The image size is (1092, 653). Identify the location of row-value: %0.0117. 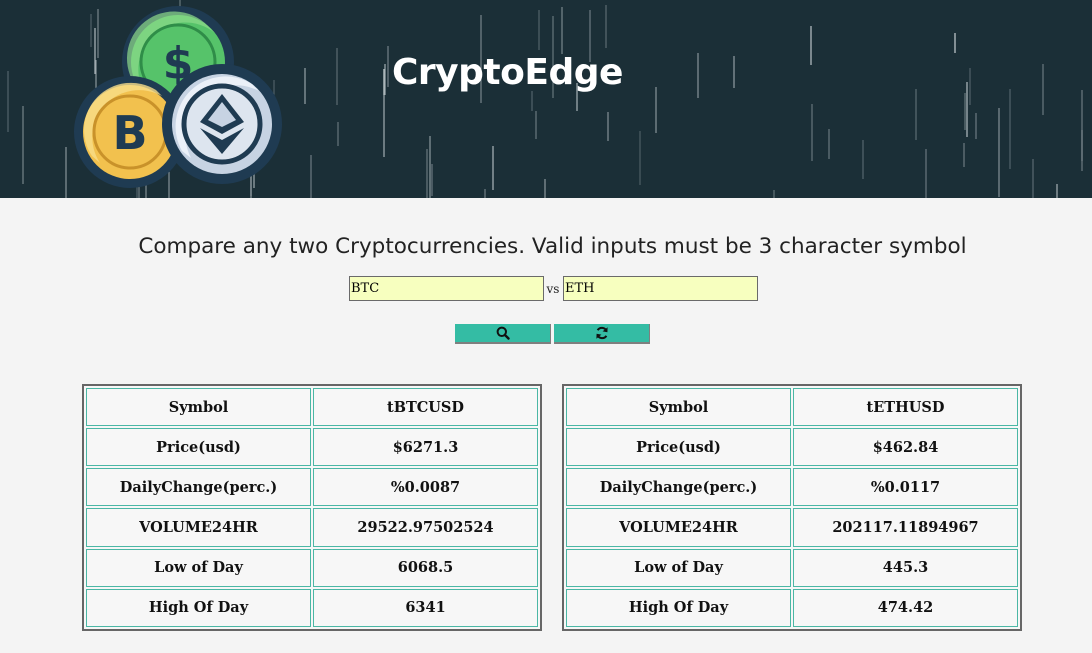
(905, 487).